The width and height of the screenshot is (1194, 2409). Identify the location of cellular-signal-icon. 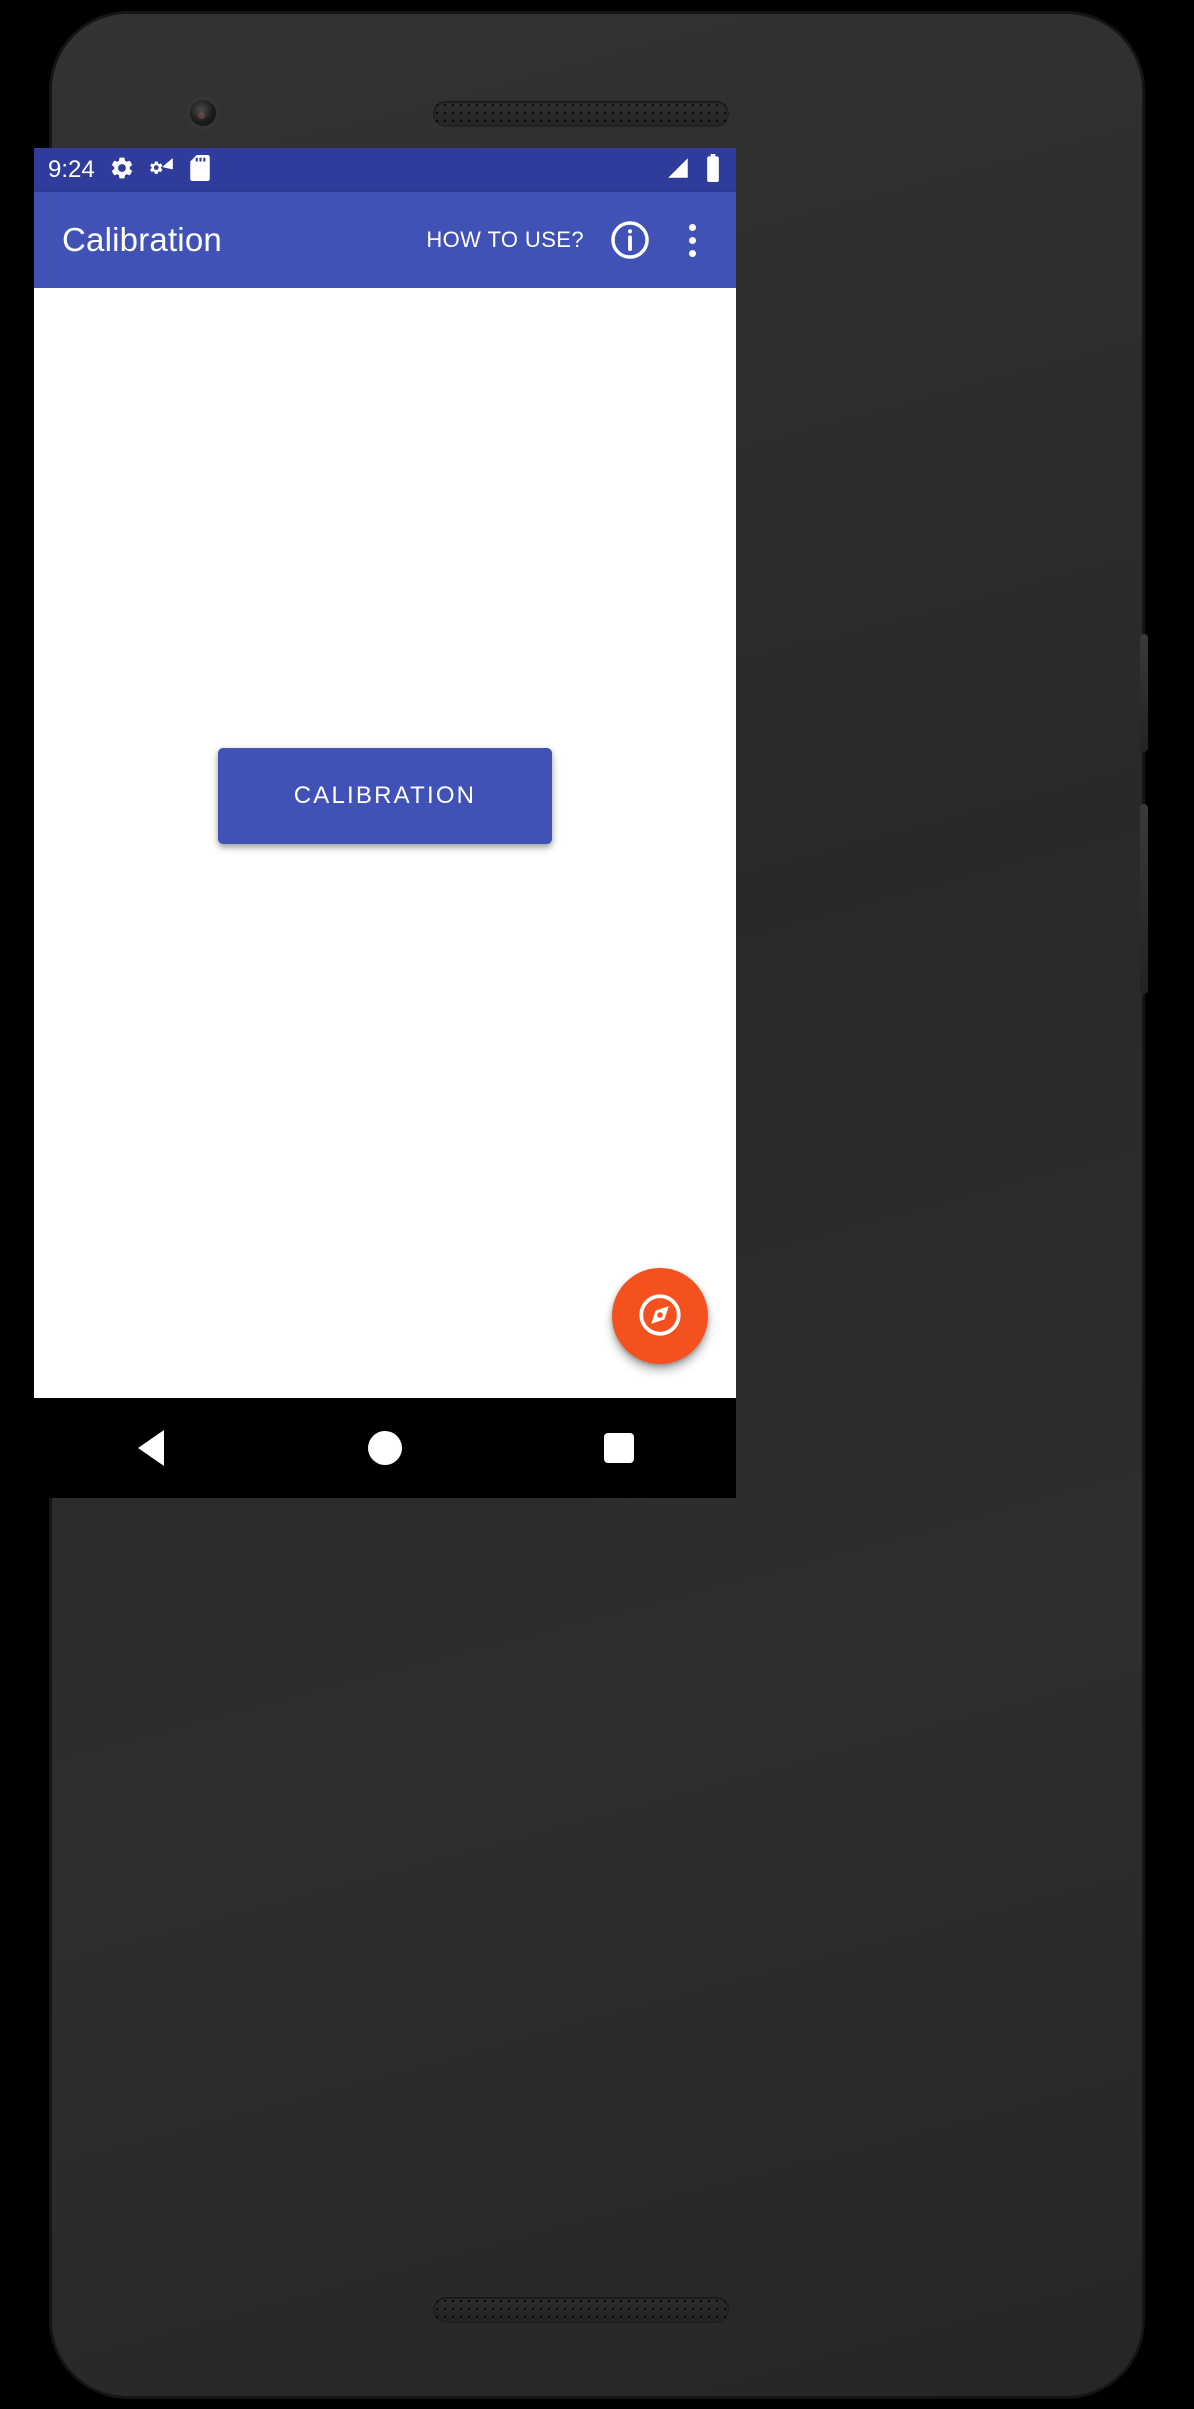
(678, 170).